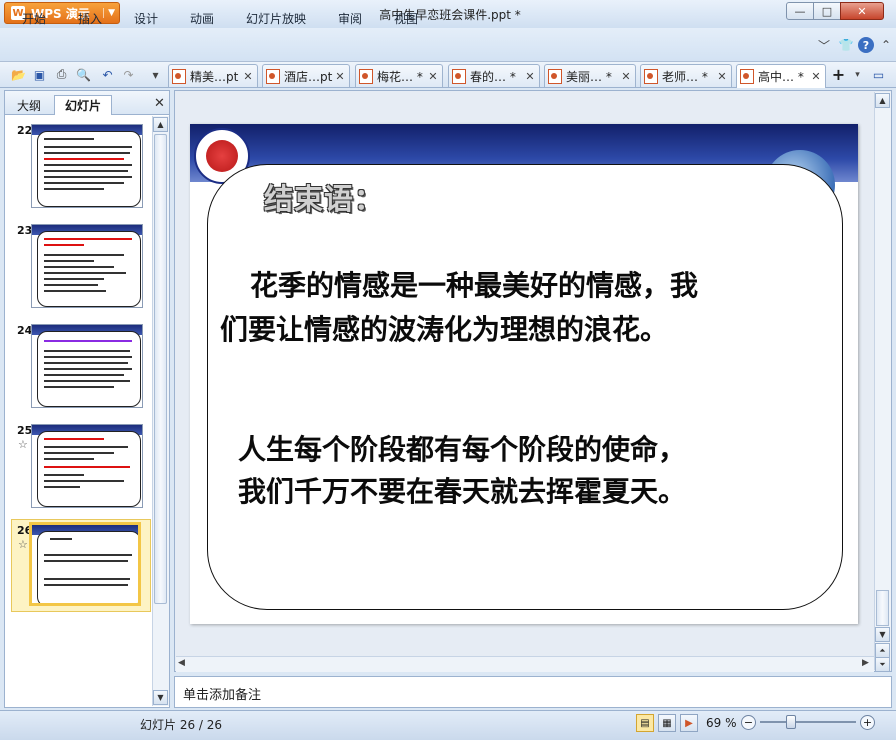  Describe the element at coordinates (865, 663) in the screenshot. I see `scroll-right-icon: ▶` at that location.